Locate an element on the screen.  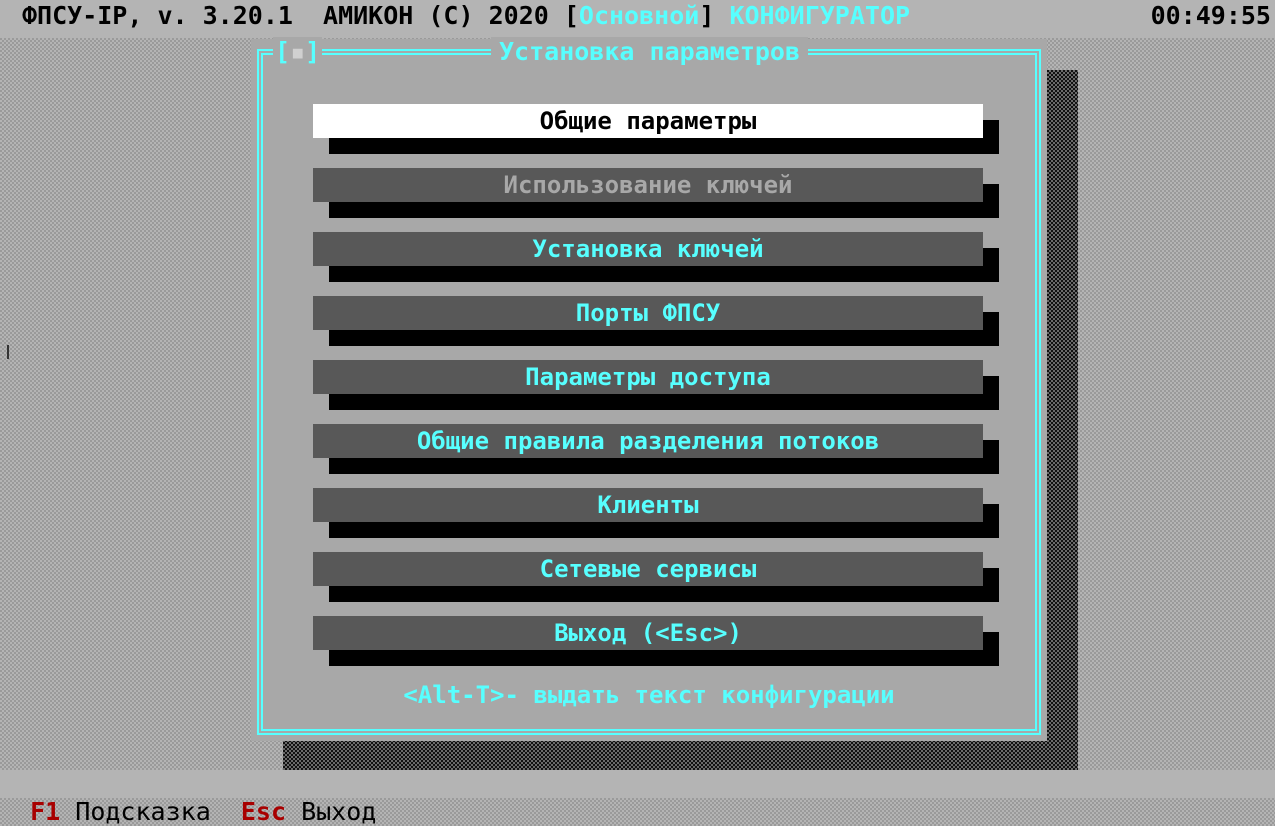
close-button: [▪] is located at coordinates (298, 52).